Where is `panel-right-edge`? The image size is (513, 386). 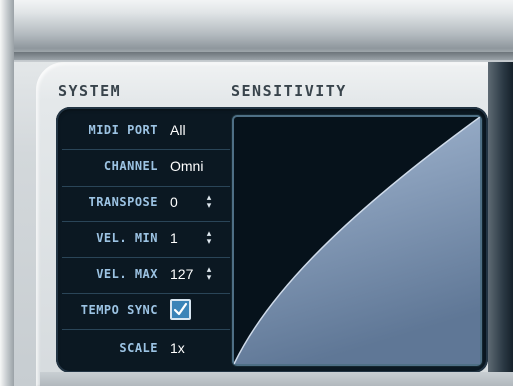
panel-right-edge is located at coordinates (500, 224).